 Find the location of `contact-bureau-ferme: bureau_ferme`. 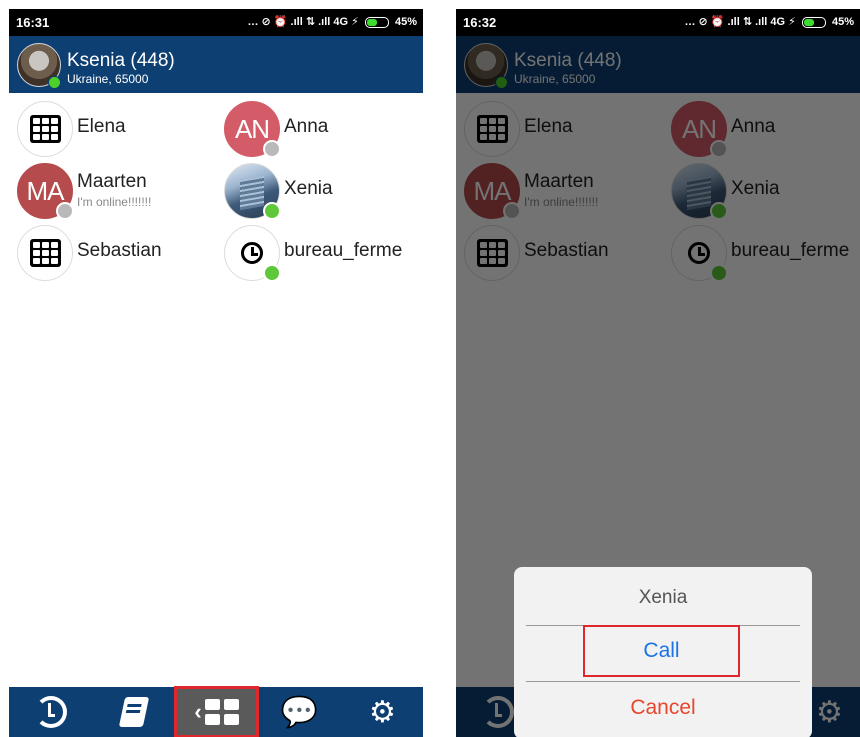

contact-bureau-ferme: bureau_ferme is located at coordinates (321, 253).